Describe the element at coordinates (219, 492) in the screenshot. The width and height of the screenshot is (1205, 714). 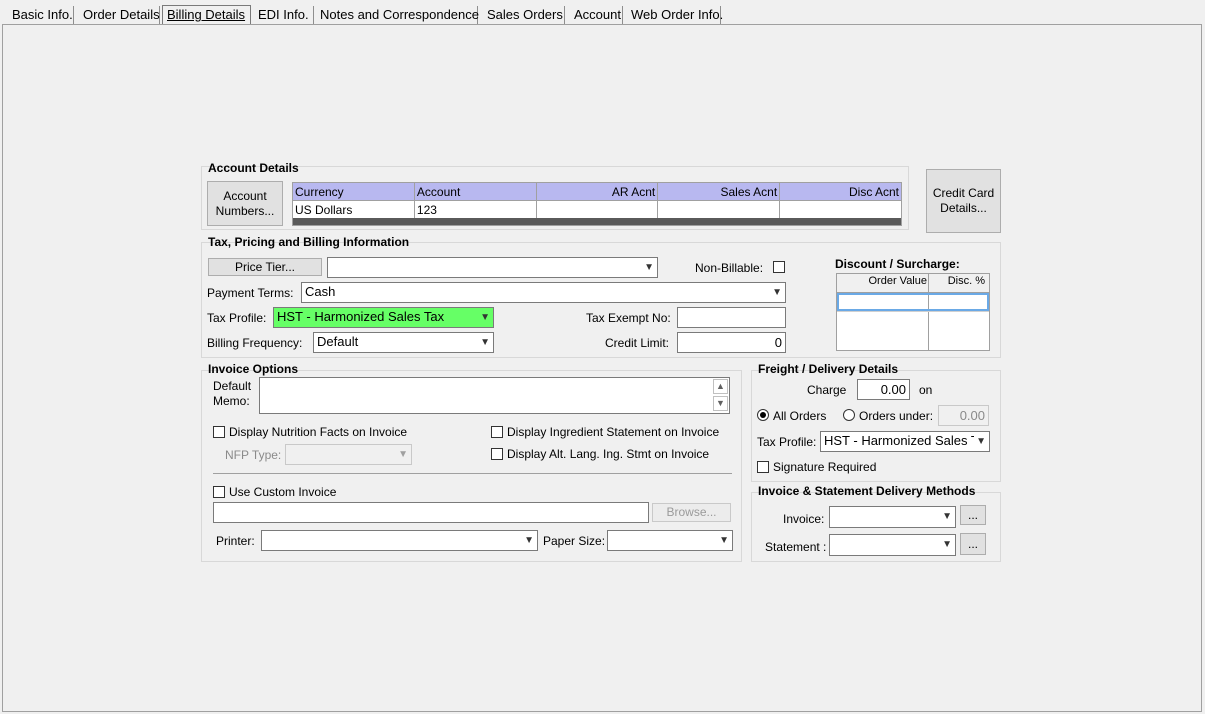
I see `custom-invoice-checkbox` at that location.